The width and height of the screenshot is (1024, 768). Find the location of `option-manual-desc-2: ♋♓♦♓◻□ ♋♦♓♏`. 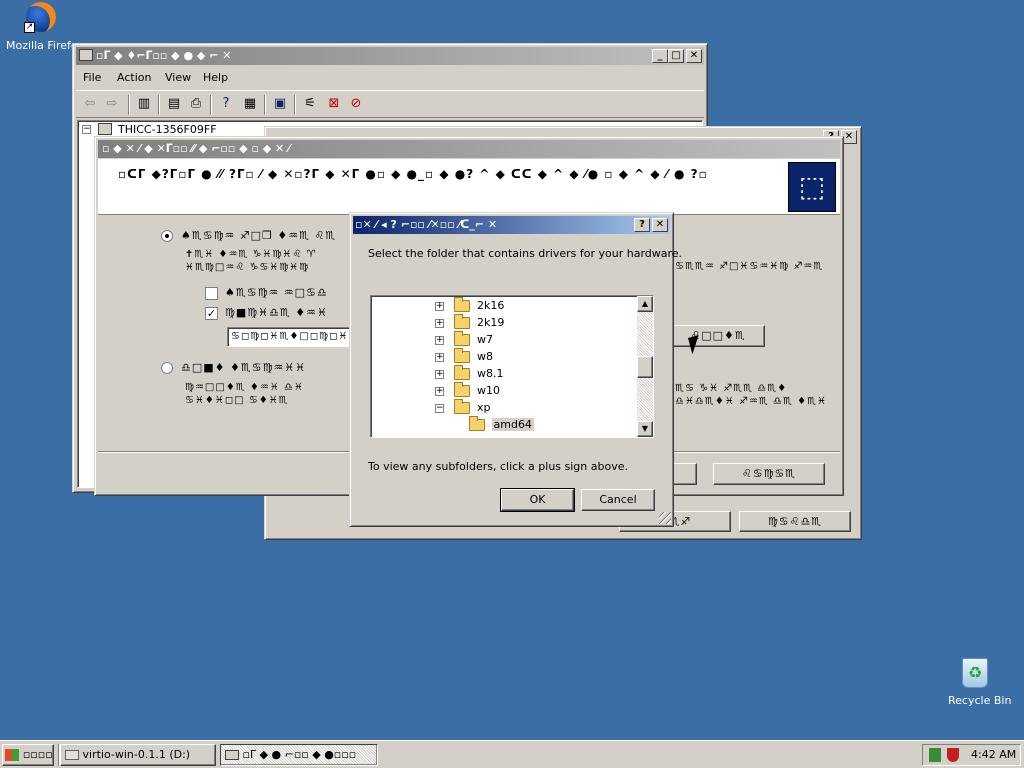

option-manual-desc-2: ♋♓♦♓◻□ ♋♦♓♏ is located at coordinates (237, 400).